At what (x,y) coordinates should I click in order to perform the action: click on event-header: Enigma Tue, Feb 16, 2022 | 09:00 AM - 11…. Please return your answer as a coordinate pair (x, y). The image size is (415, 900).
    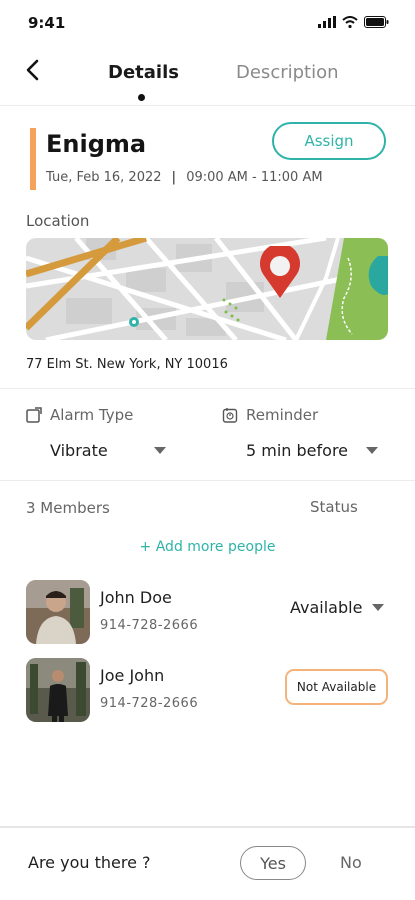
    Looking at the image, I should click on (207, 158).